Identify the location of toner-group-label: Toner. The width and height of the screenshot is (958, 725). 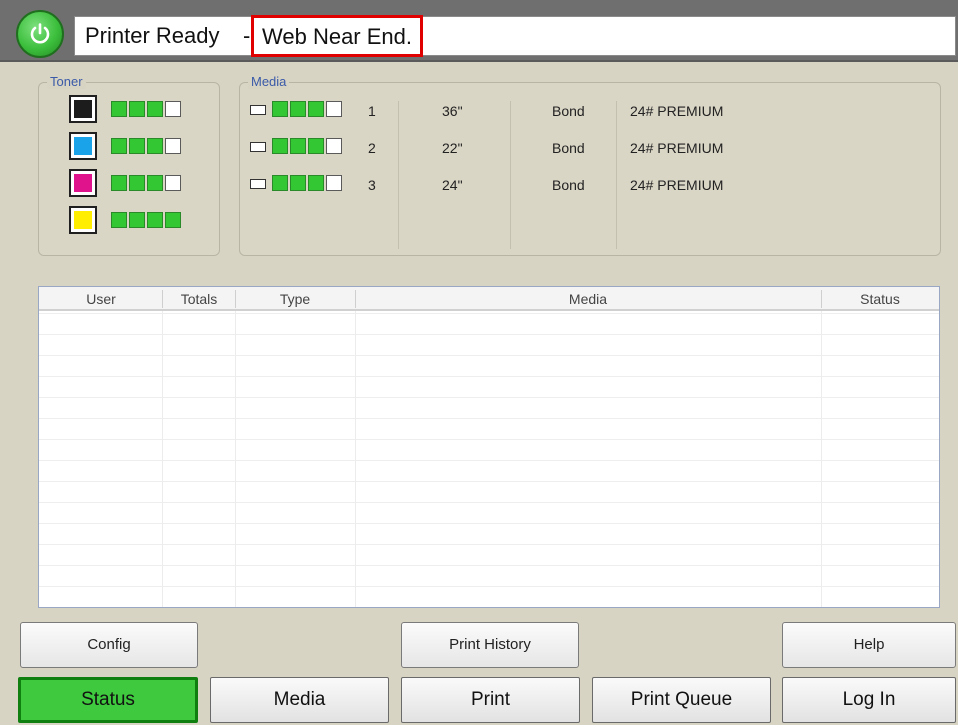
(66, 81).